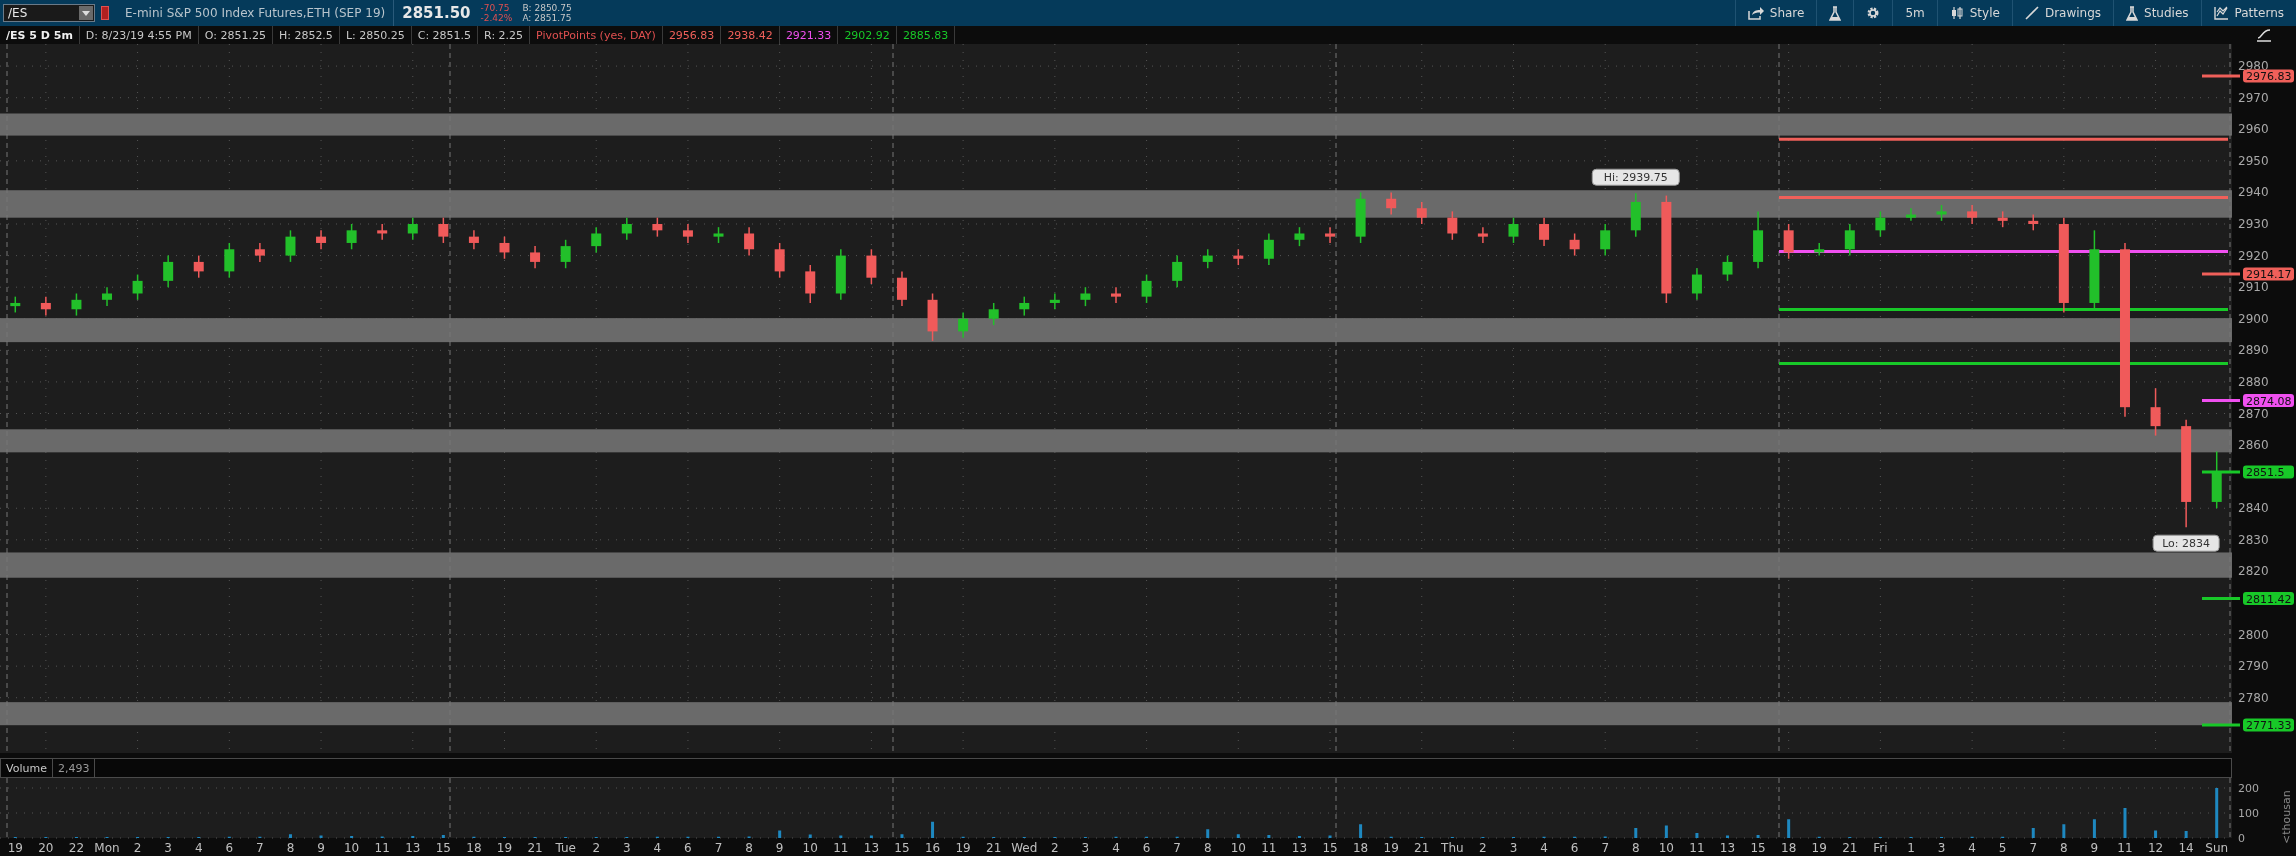 Image resolution: width=2296 pixels, height=856 pixels. What do you see at coordinates (2002, 848) in the screenshot?
I see `time-axis-label: 5` at bounding box center [2002, 848].